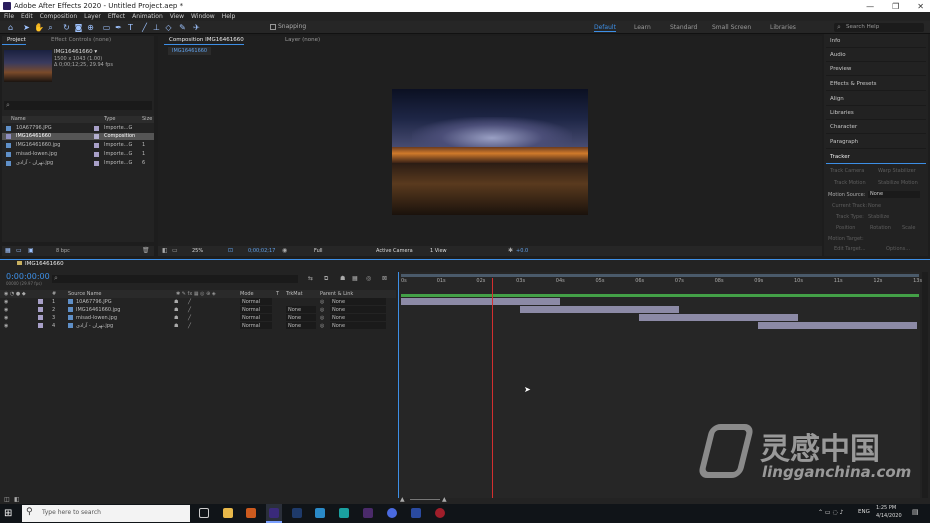 The image size is (930, 523). Describe the element at coordinates (78, 27) in the screenshot. I see `camera-tool-icon: ◙` at that location.